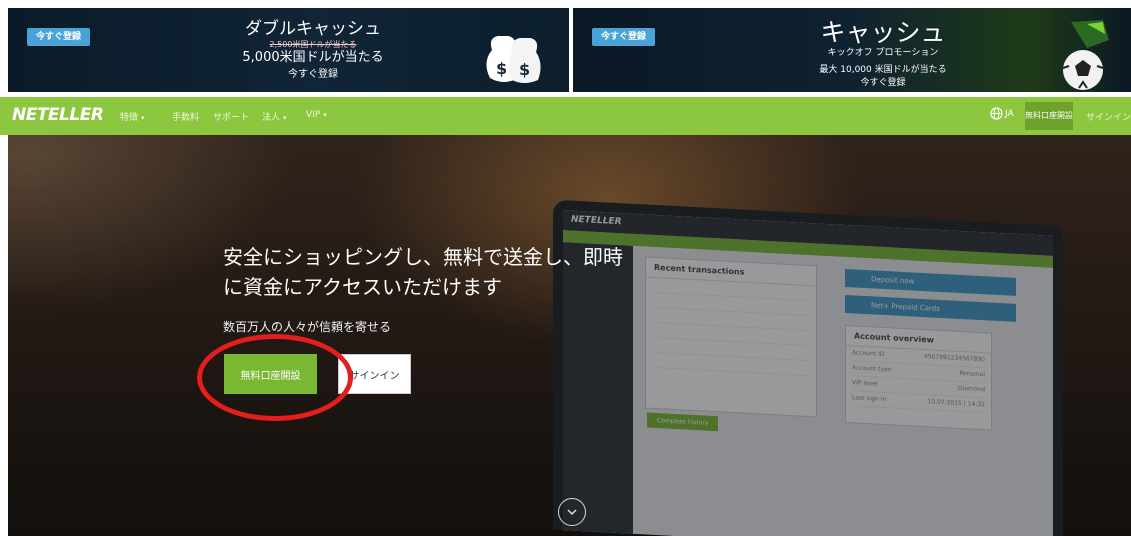 The height and width of the screenshot is (536, 1131). Describe the element at coordinates (996, 113) in the screenshot. I see `globe-icon` at that location.